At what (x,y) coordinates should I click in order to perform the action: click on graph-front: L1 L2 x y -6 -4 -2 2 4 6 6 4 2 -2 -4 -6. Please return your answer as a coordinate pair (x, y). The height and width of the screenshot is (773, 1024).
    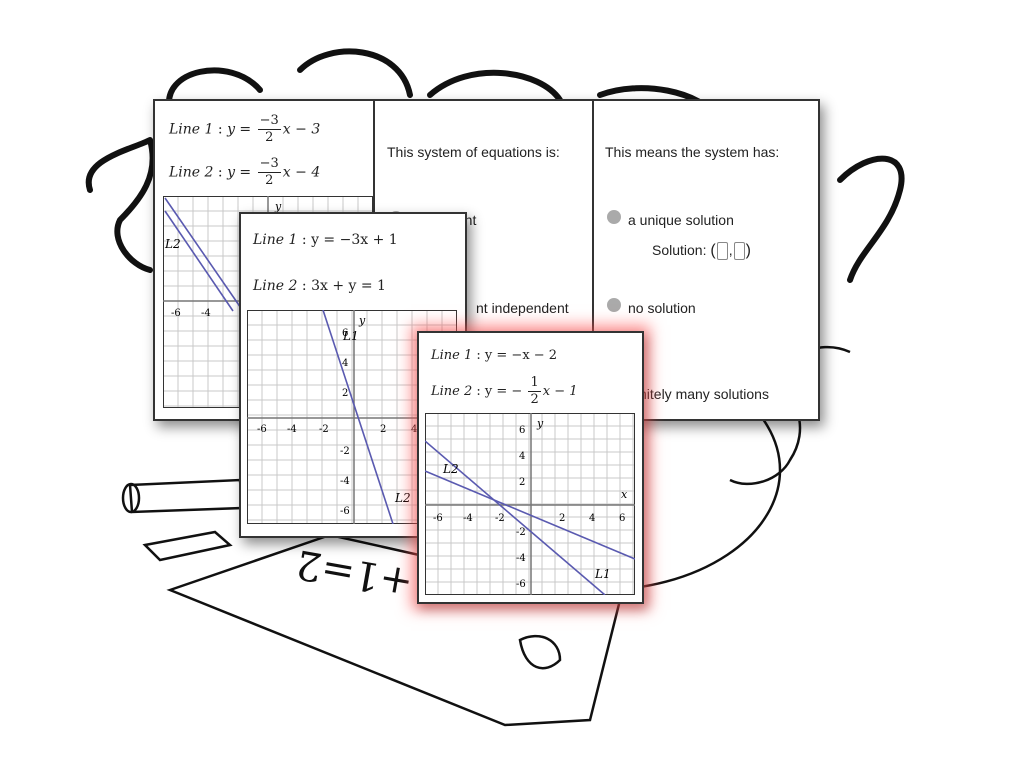
    Looking at the image, I should click on (530, 504).